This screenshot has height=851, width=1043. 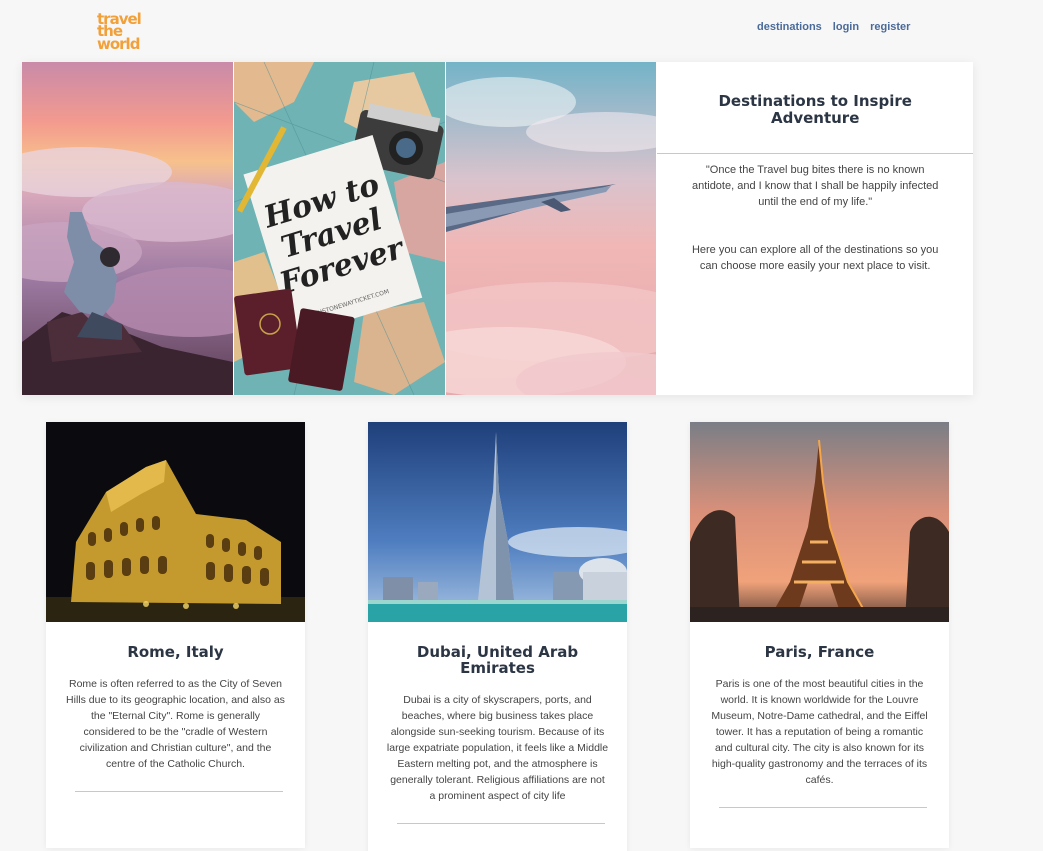 What do you see at coordinates (789, 27) in the screenshot?
I see `nav-destinations-link: destinations` at bounding box center [789, 27].